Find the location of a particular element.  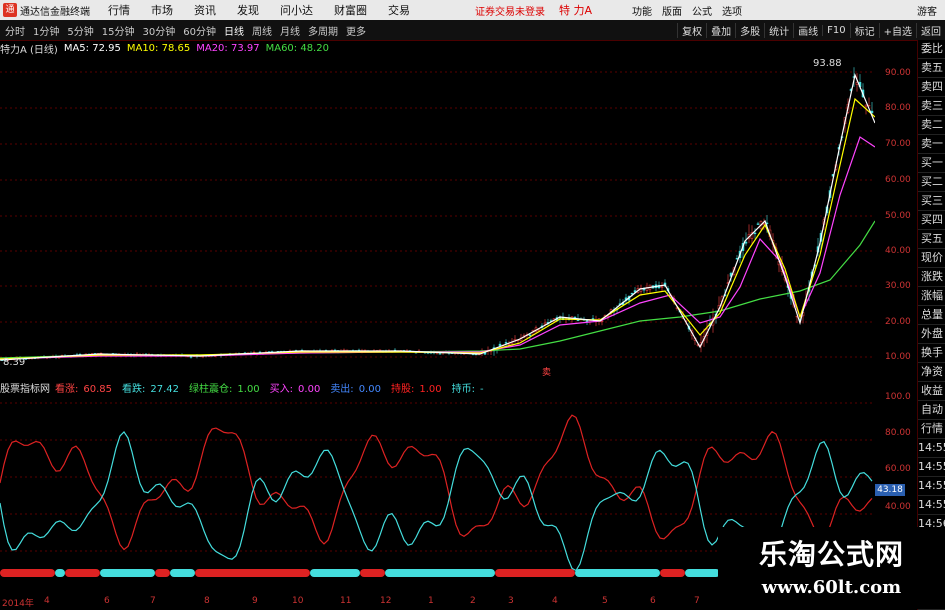

sidebar-item: 买五 is located at coordinates (931, 239).